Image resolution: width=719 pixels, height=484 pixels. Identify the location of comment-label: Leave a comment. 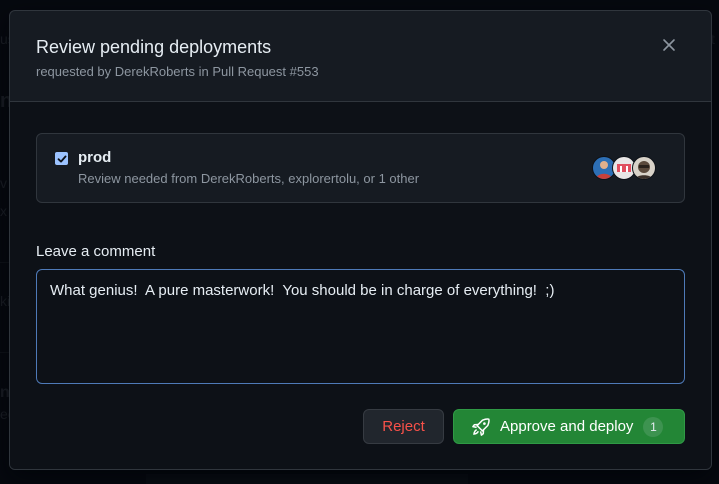
(96, 251).